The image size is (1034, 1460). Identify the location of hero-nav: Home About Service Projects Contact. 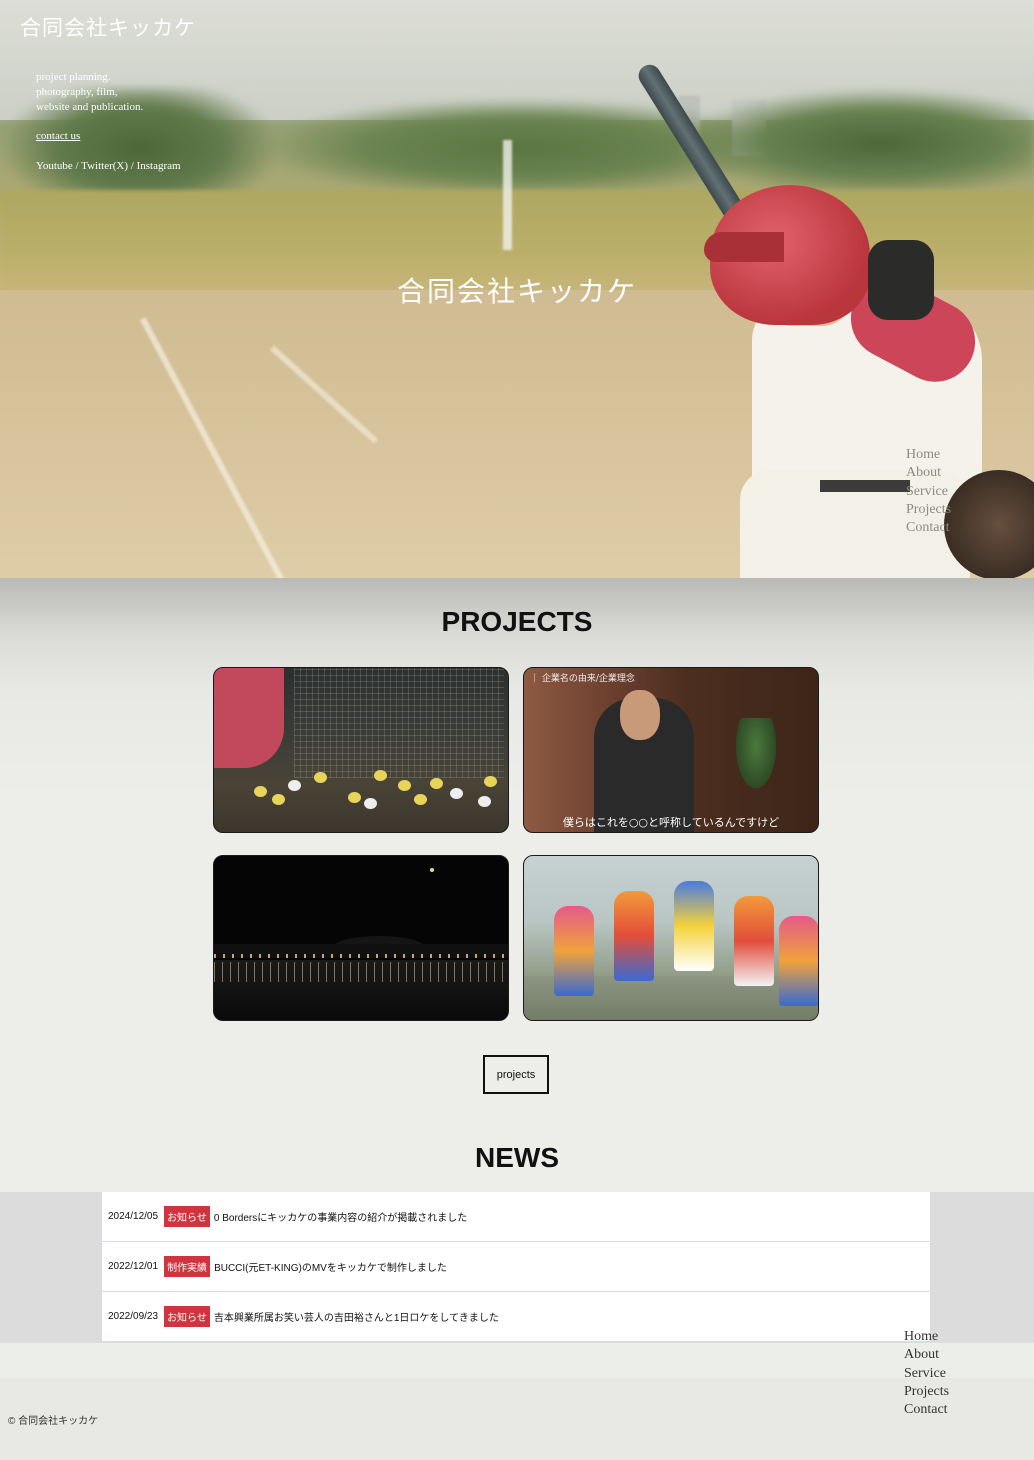
(928, 491).